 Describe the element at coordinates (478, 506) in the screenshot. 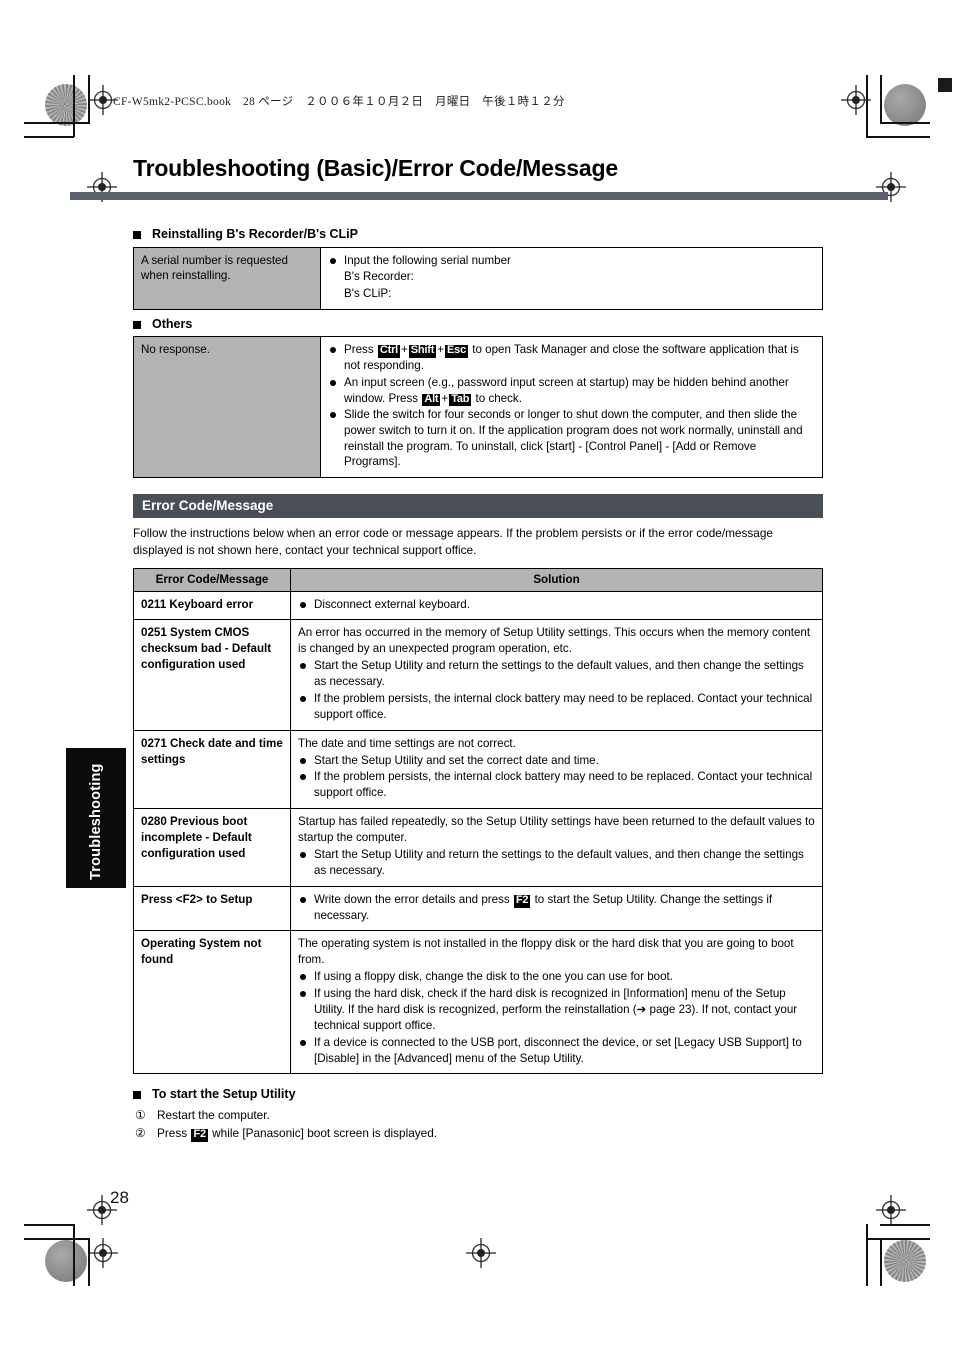

I see `section-bar-error-code: Error Code/Message` at that location.